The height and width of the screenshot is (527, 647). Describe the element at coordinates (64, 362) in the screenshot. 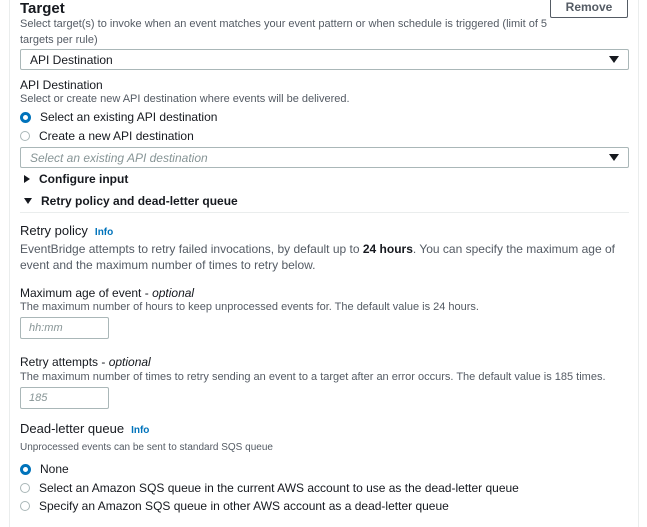

I see `retry-attempts-label-text: Retry attempts -` at that location.